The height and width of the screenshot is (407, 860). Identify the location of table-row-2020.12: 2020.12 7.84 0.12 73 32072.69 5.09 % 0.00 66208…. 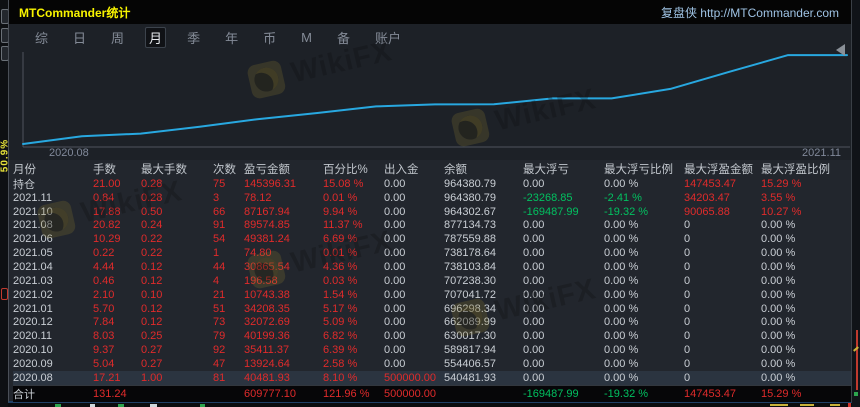
(432, 322).